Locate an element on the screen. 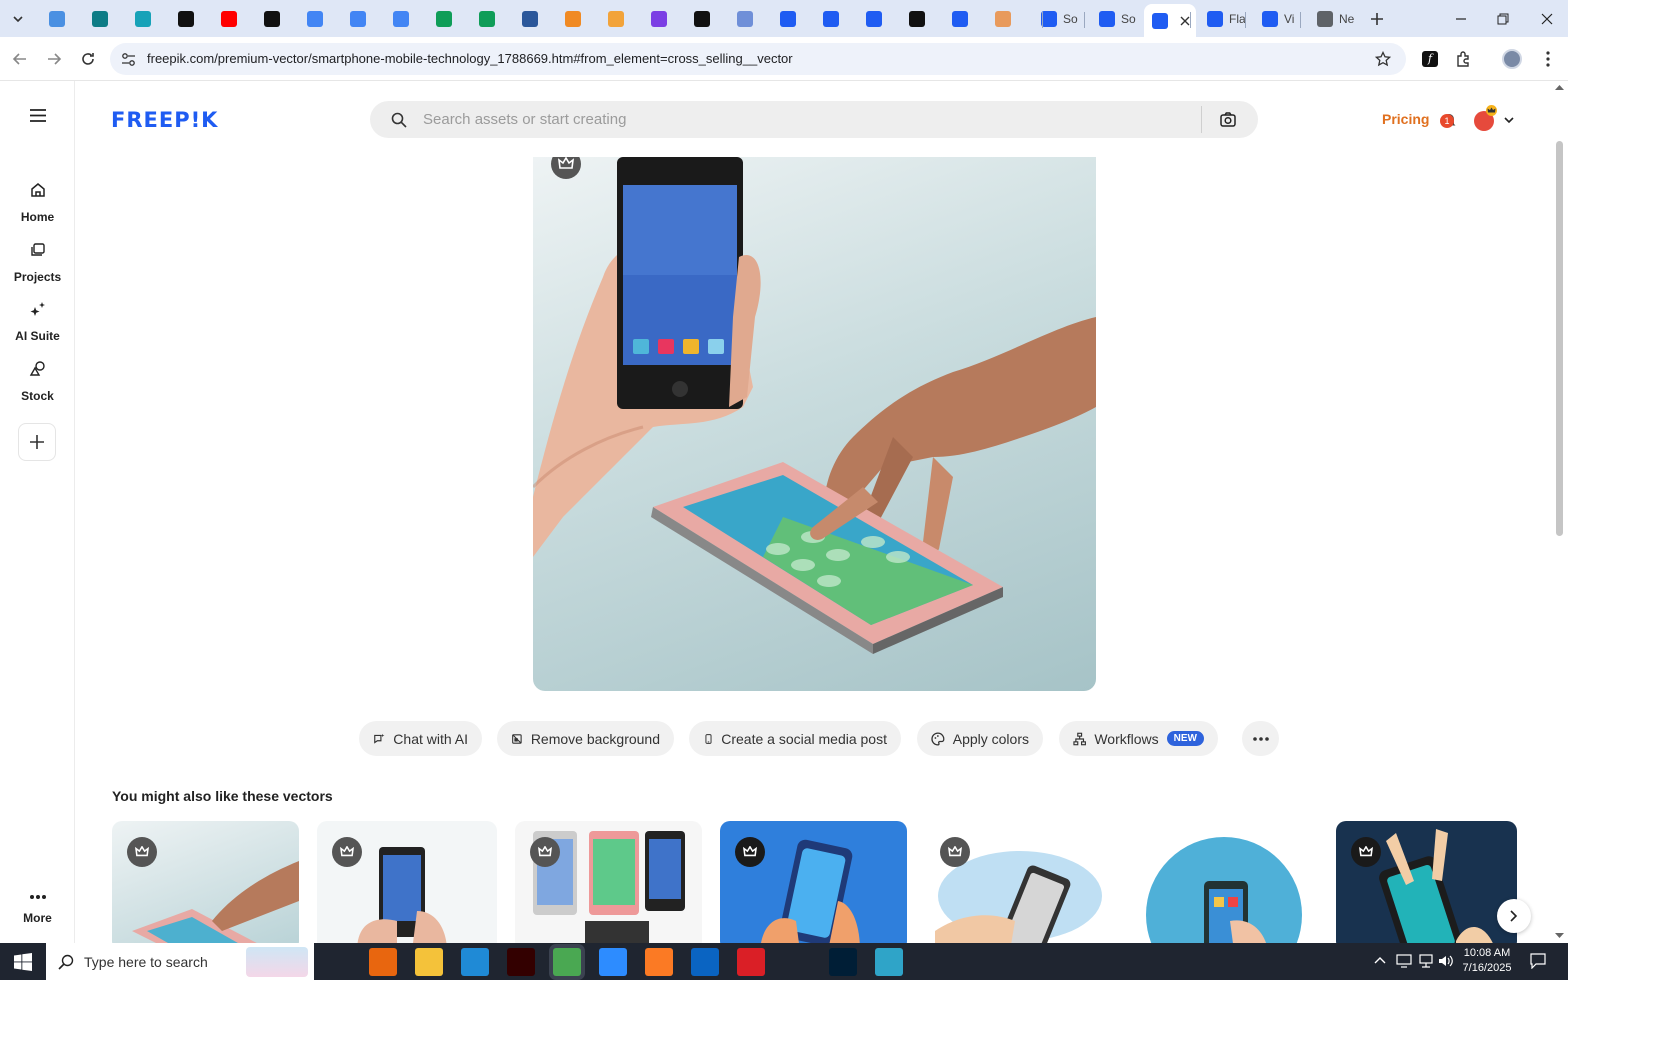 The image size is (1680, 1050). xampp-icon is located at coordinates (659, 962).